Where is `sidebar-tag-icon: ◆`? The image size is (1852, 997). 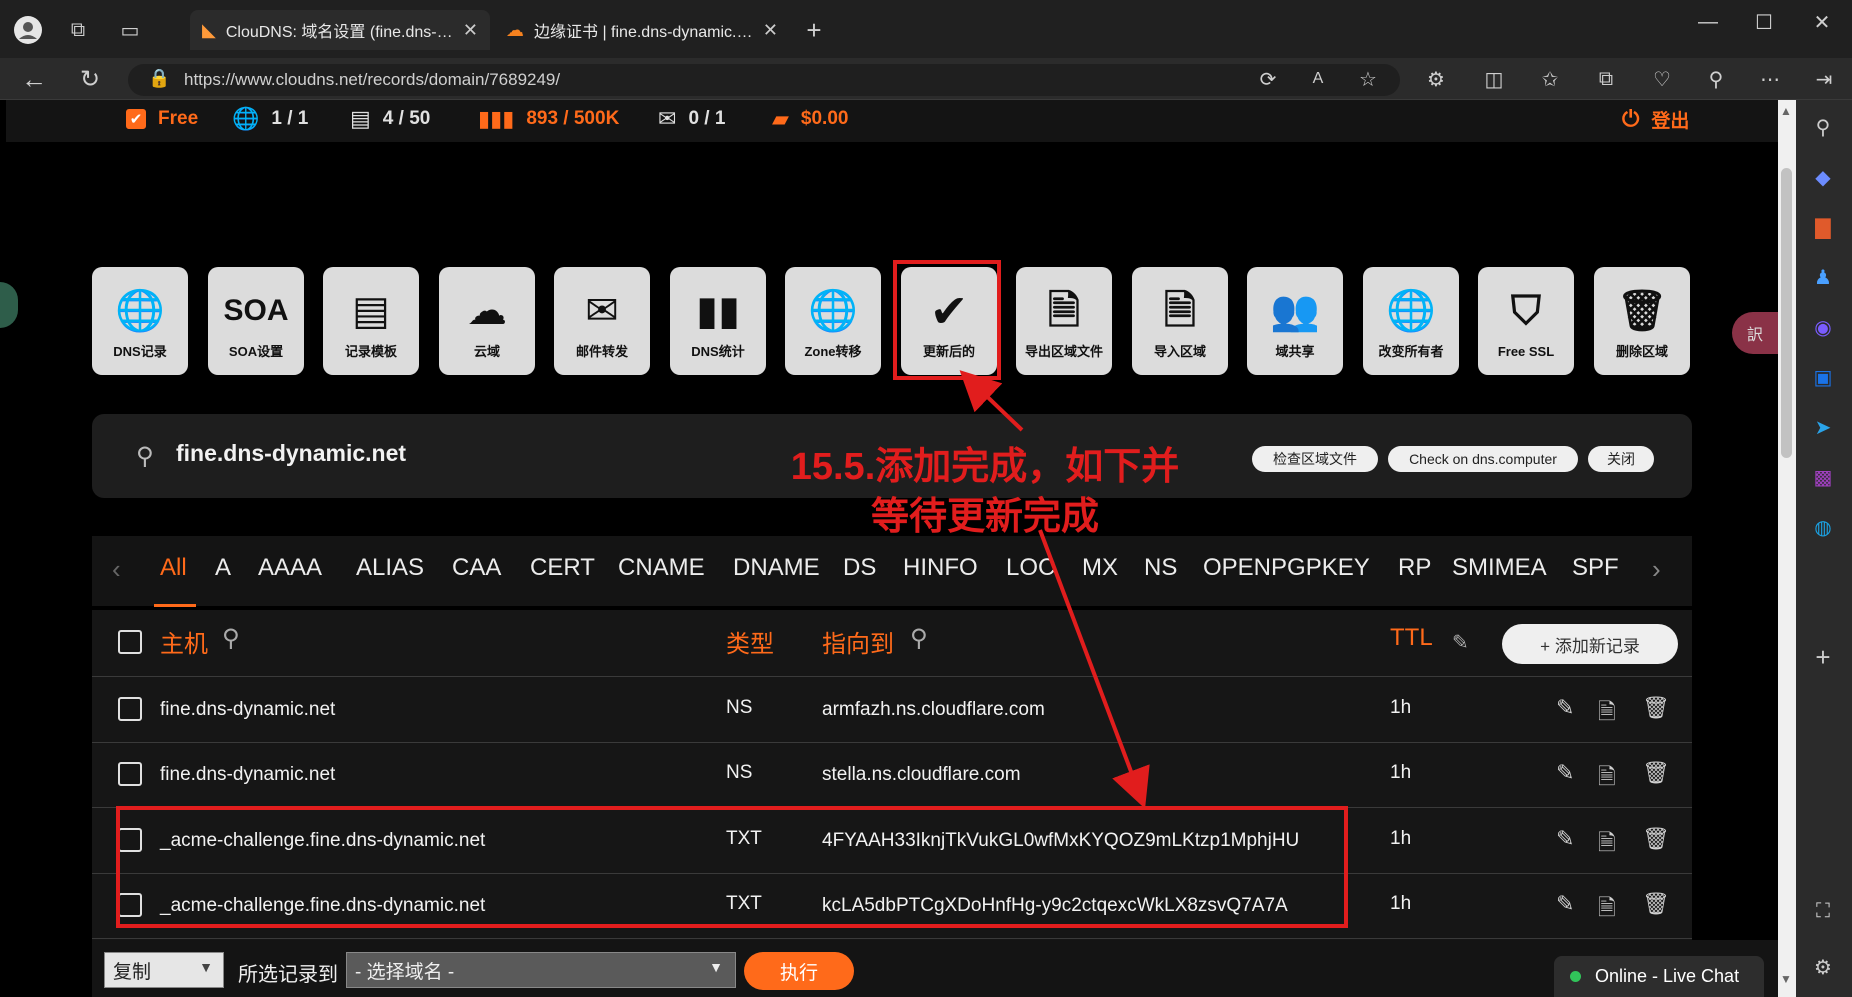 sidebar-tag-icon: ◆ is located at coordinates (1823, 177).